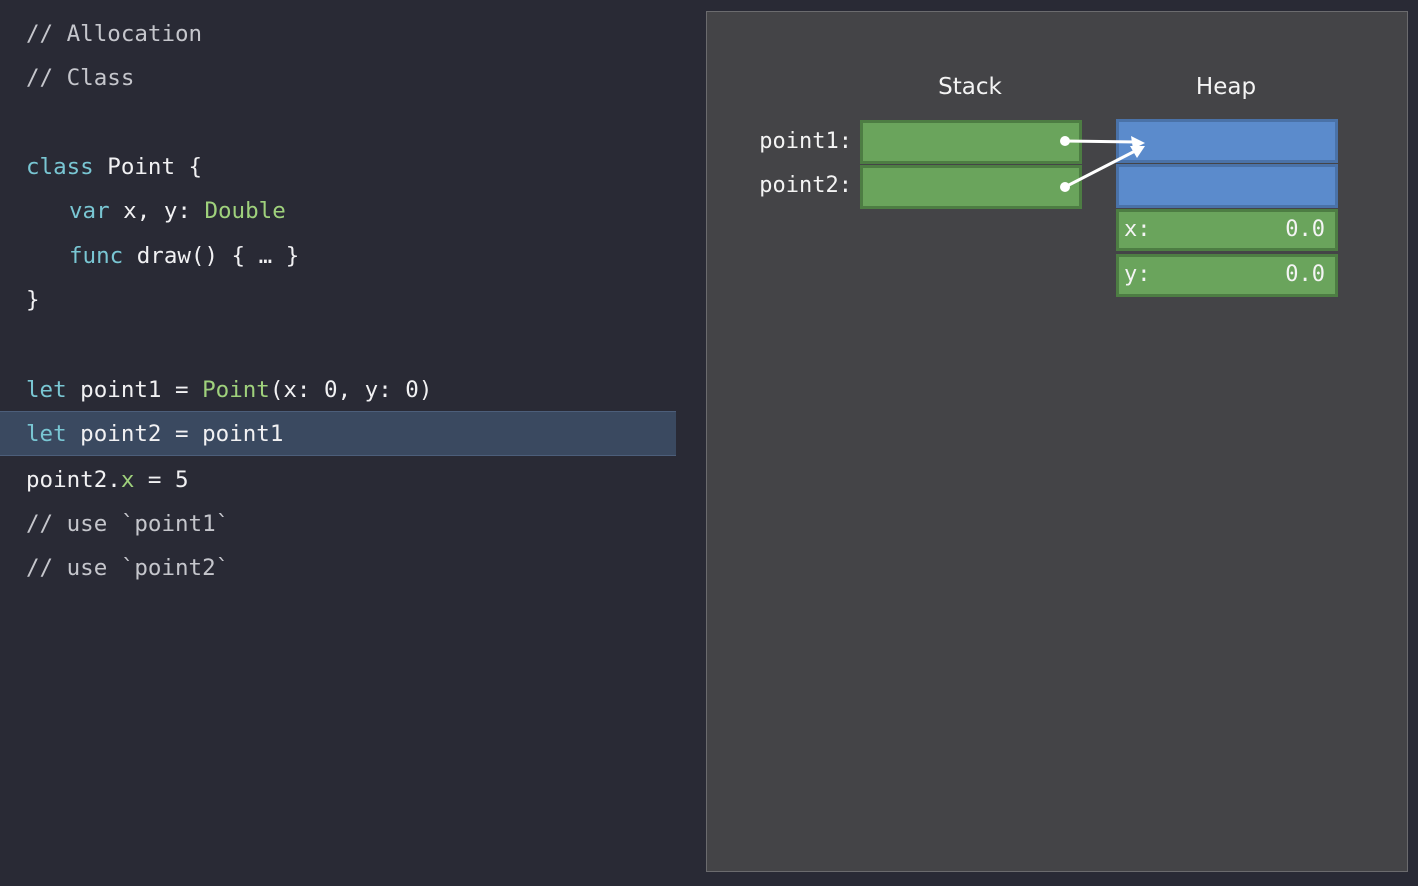 The width and height of the screenshot is (1418, 886). I want to click on arrow-point2-to-heap, so click(1102, 169).